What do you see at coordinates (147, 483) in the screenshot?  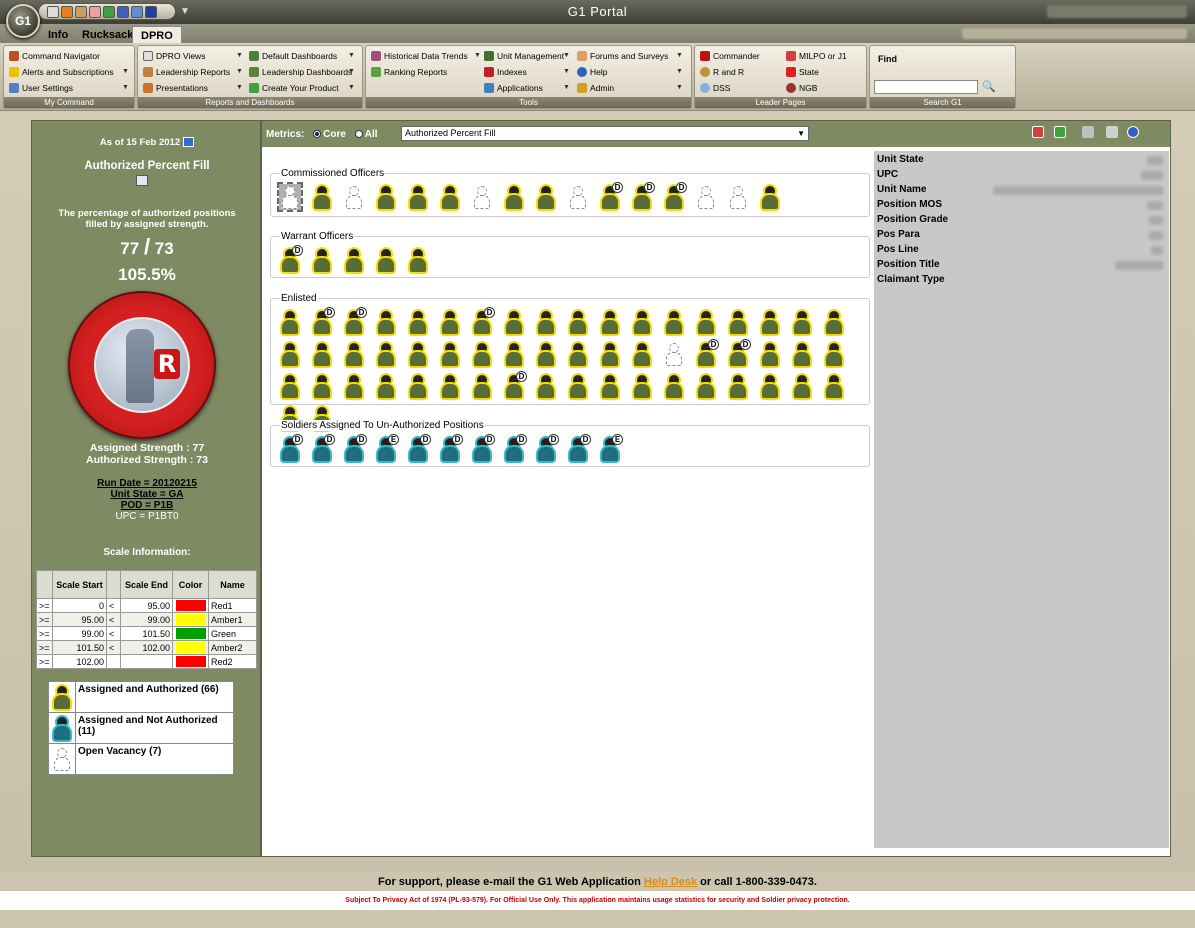 I see `run-date-link: Run Date = 20120215` at bounding box center [147, 483].